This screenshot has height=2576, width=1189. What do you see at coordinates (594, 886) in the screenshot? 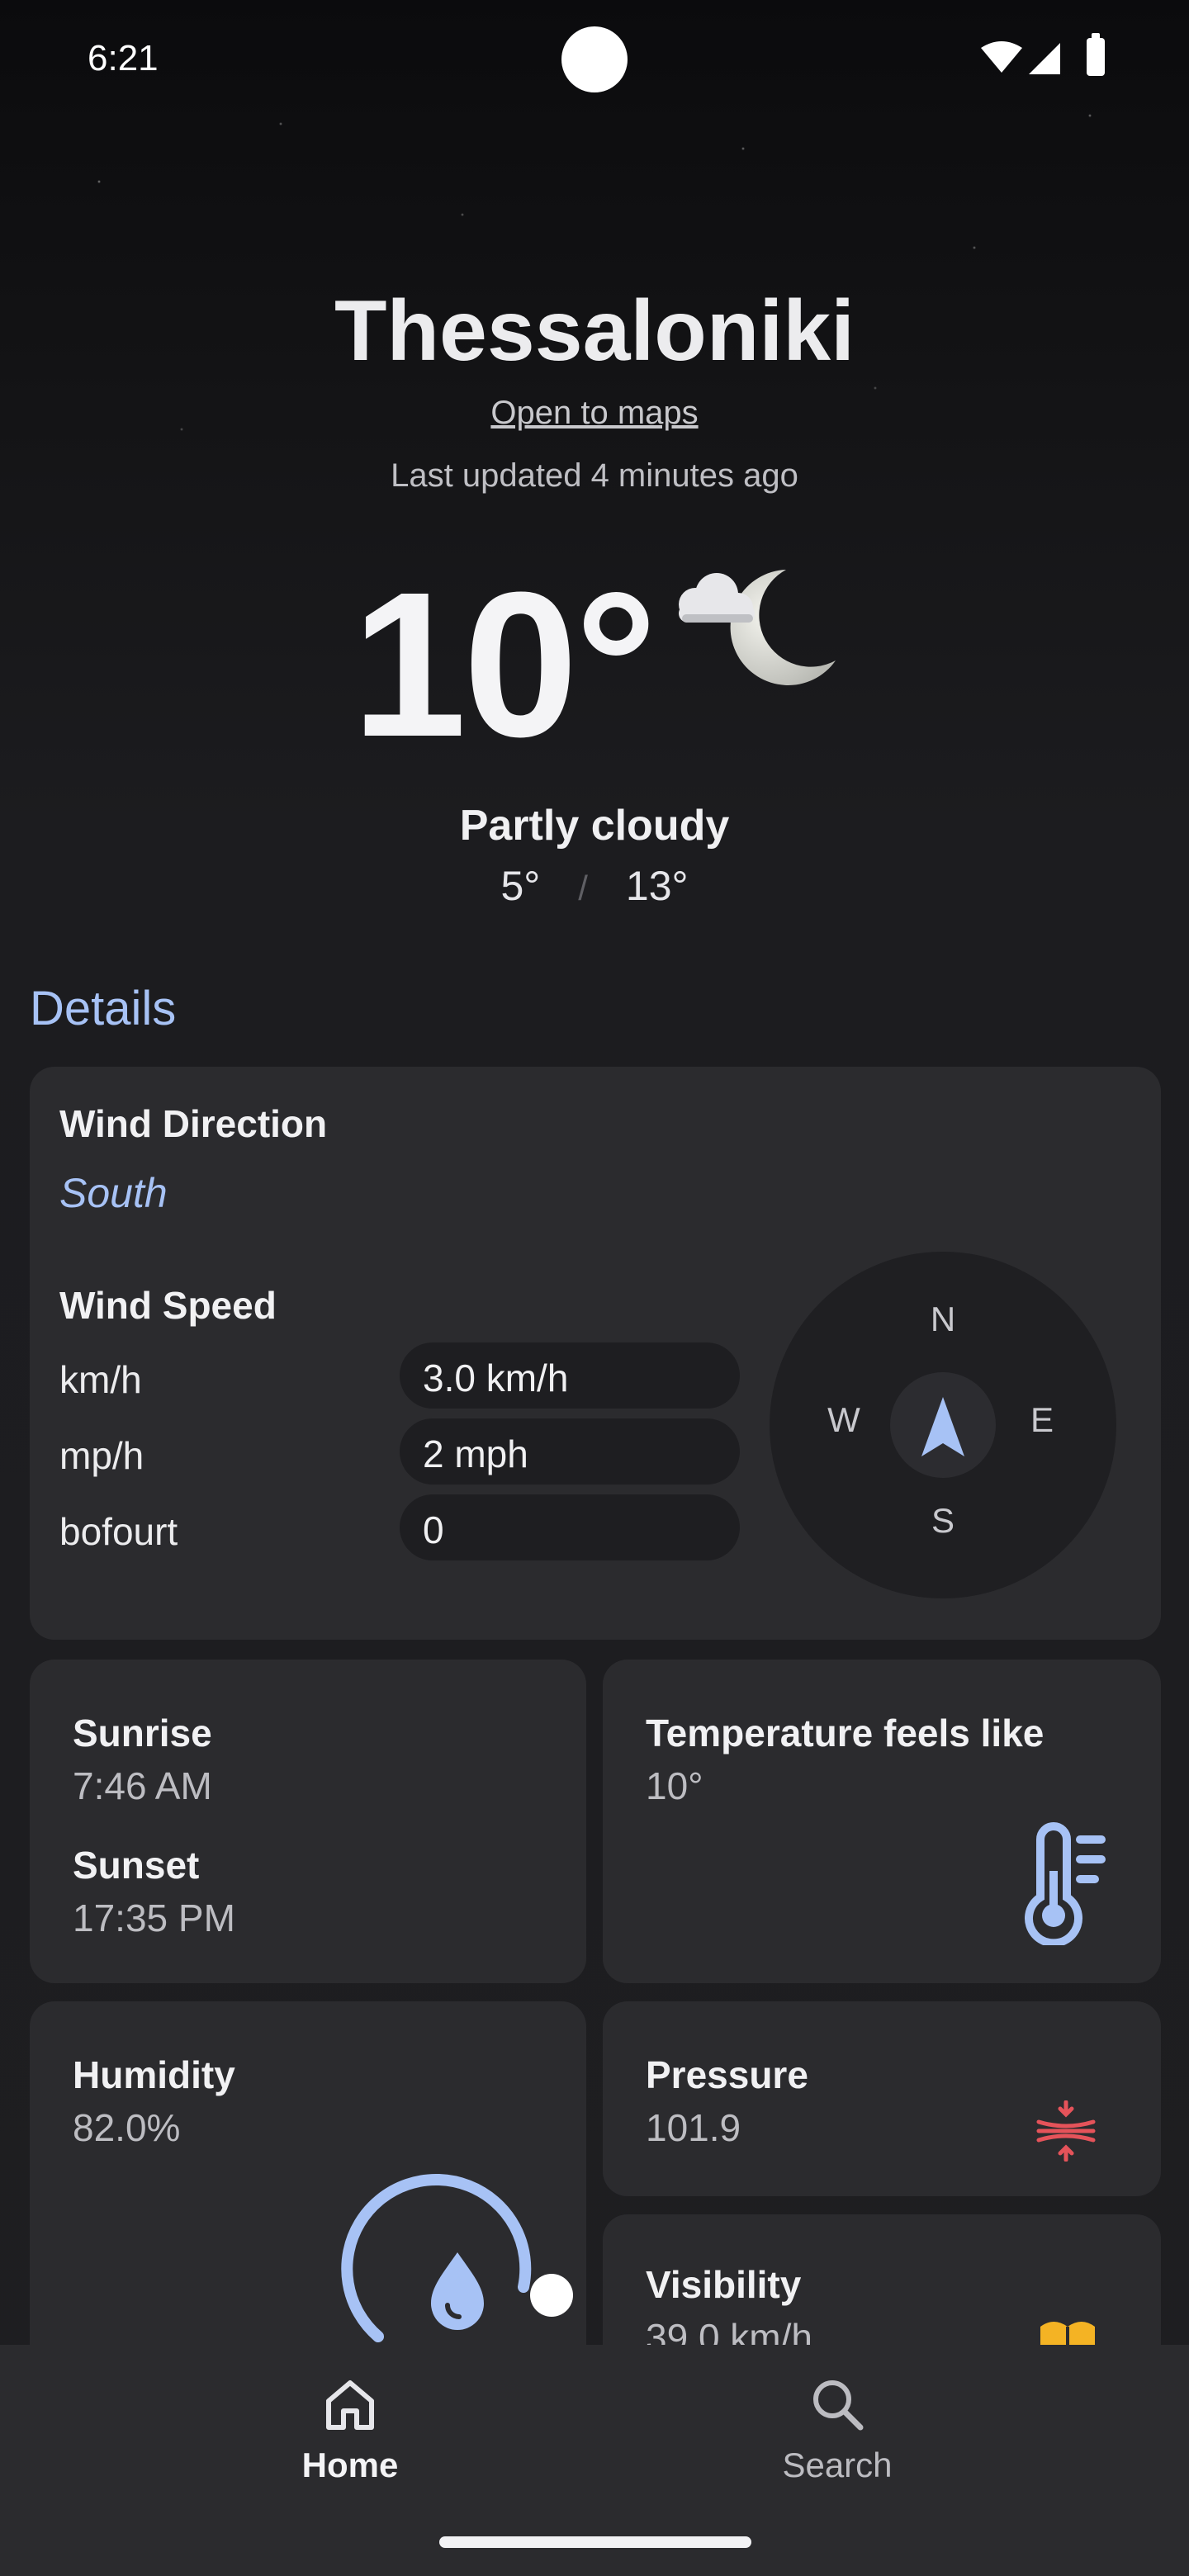
I see `min-max-temperature: 5° / 13°` at bounding box center [594, 886].